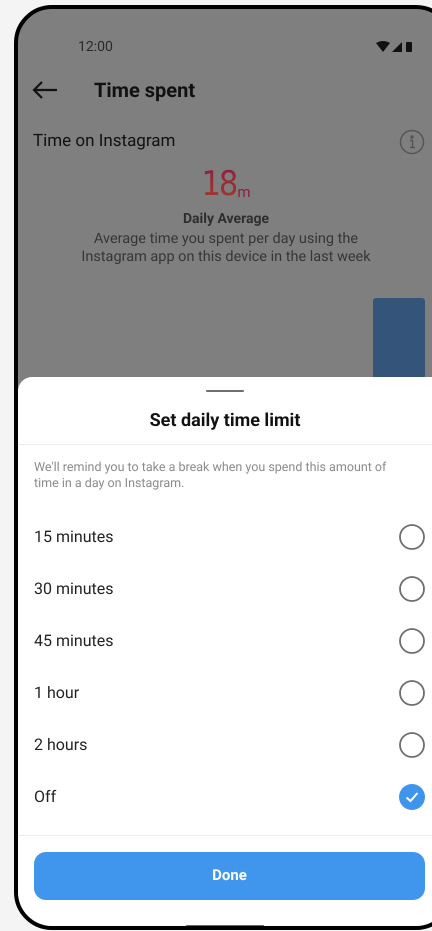 This screenshot has height=931, width=432. I want to click on page-title: Time spent, so click(145, 90).